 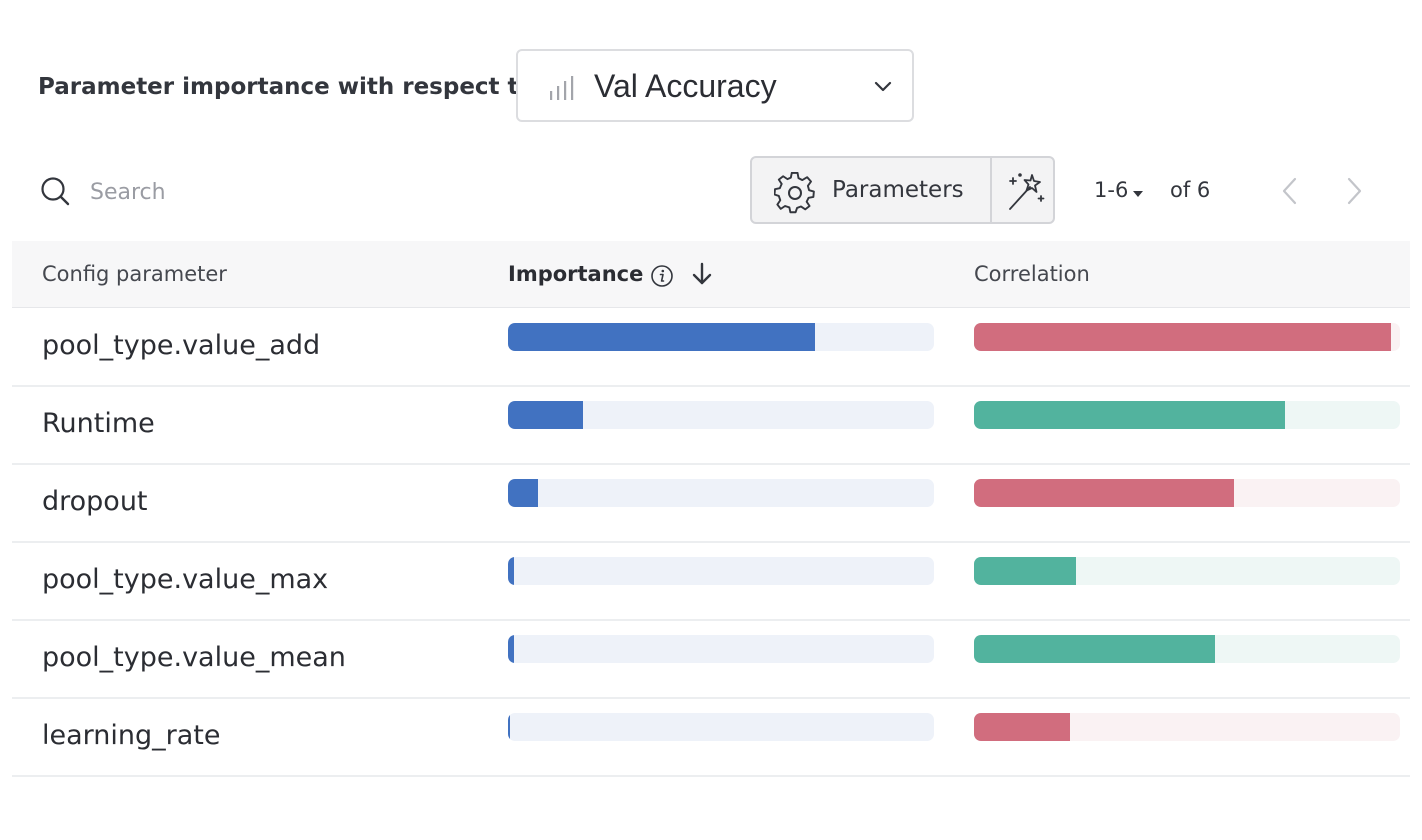 I want to click on parameters-button-label: Parameters, so click(x=898, y=190).